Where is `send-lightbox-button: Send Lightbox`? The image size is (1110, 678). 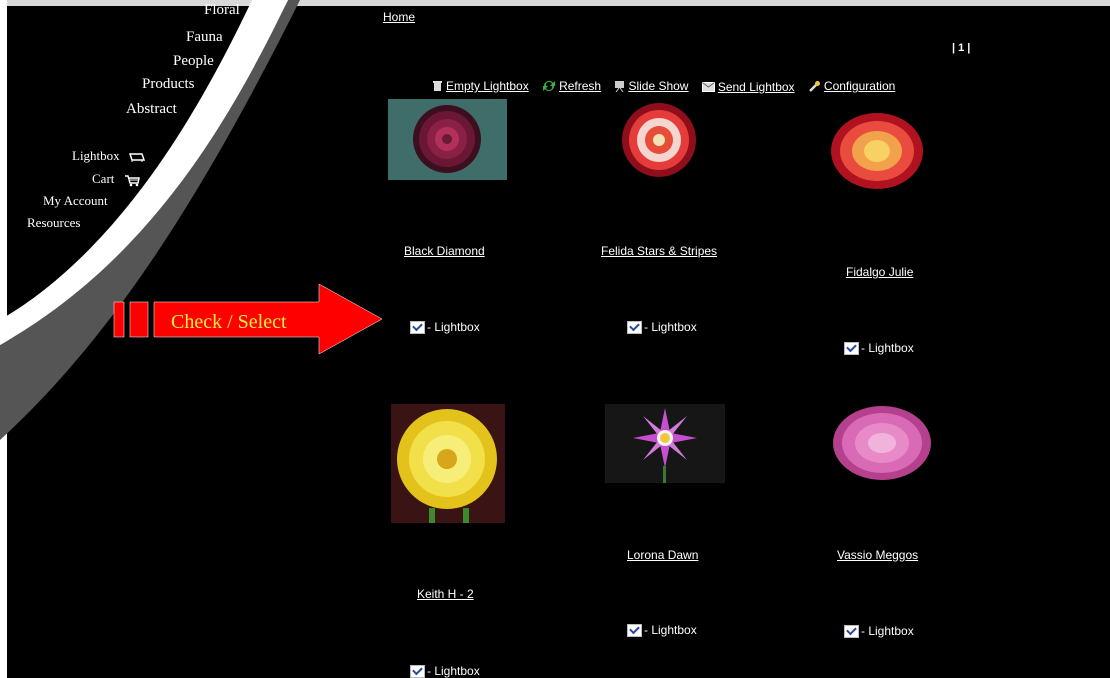
send-lightbox-button: Send Lightbox is located at coordinates (748, 87).